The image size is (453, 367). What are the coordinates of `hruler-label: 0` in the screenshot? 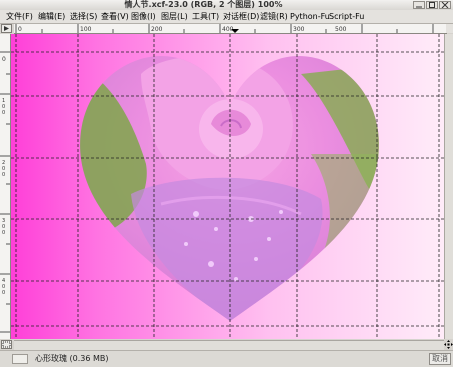 It's located at (20, 29).